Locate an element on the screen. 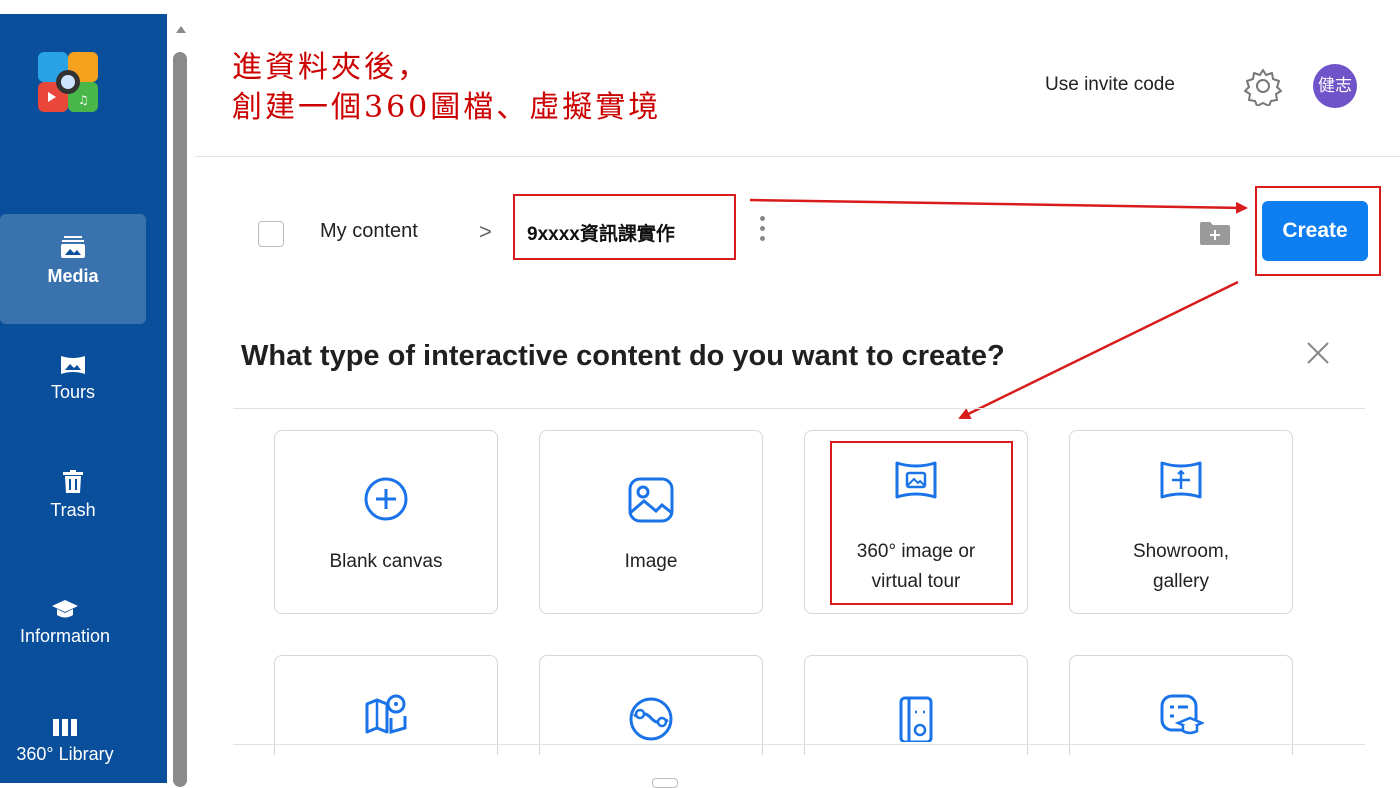 The image size is (1400, 788). arrow-to-create is located at coordinates (998, 206).